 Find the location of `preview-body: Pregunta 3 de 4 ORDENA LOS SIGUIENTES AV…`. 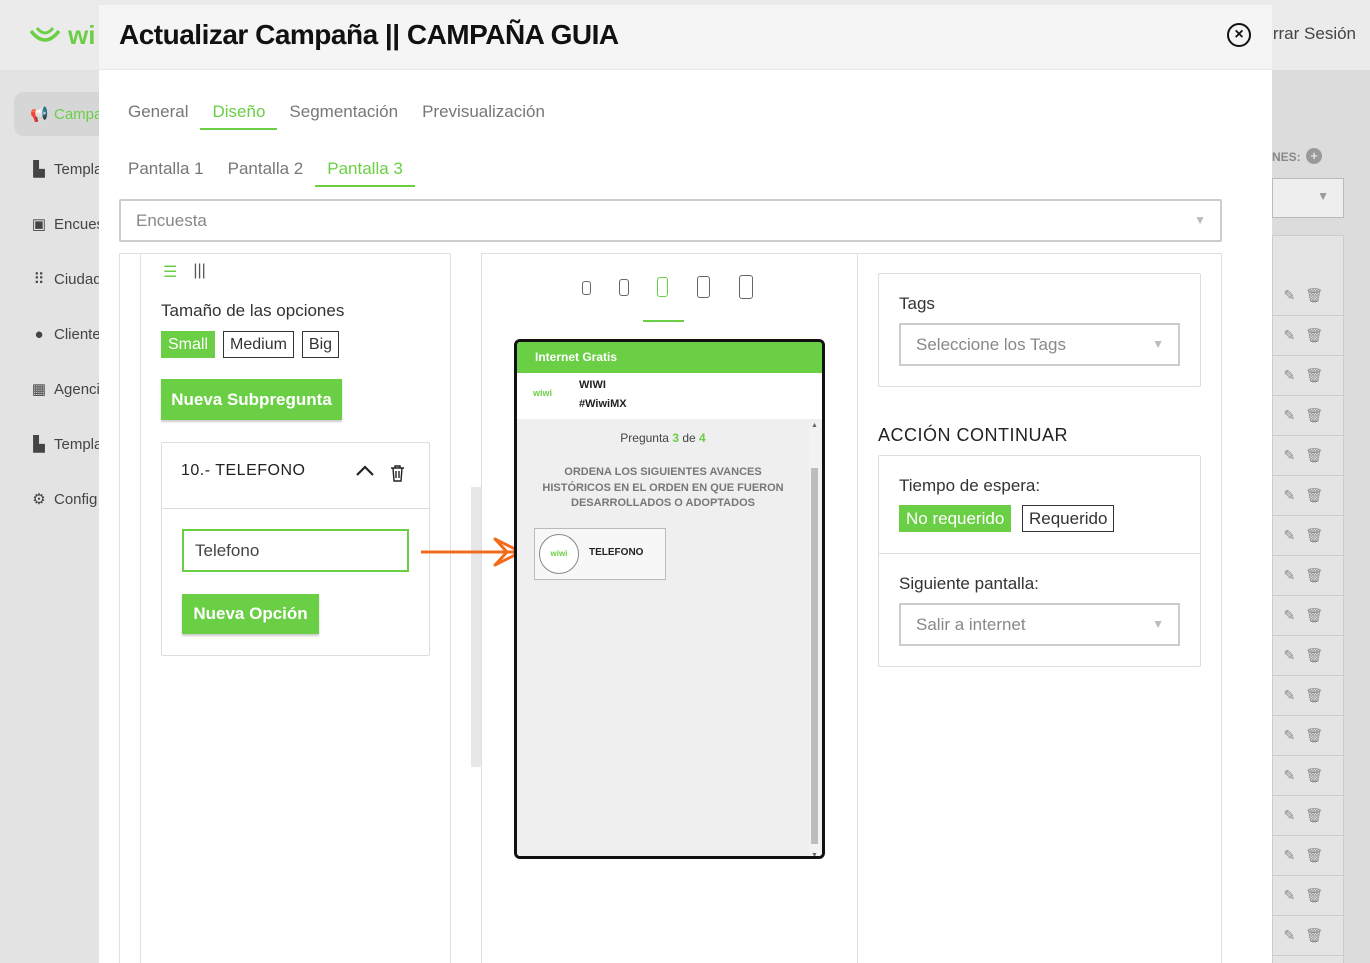

preview-body: Pregunta 3 de 4 ORDENA LOS SIGUIENTES AV… is located at coordinates (669, 637).